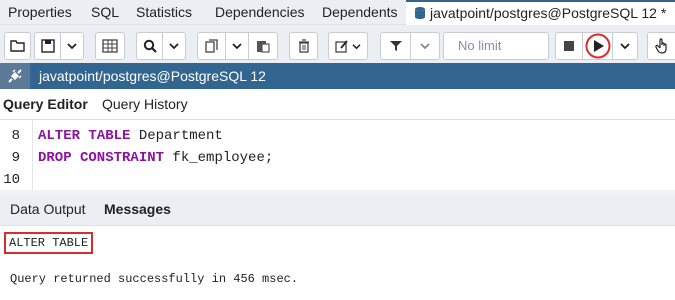 Image resolution: width=675 pixels, height=300 pixels. I want to click on stop-button, so click(569, 46).